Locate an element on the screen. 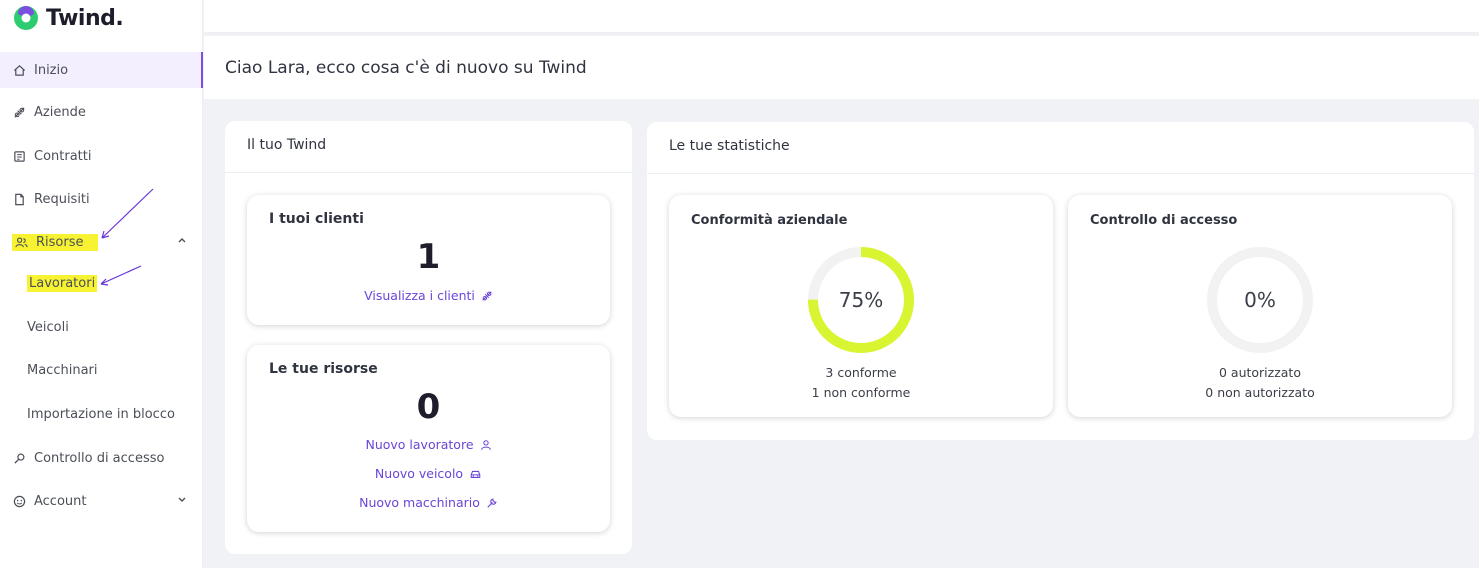 This screenshot has width=1479, height=568. risorse-highlight: Risorse is located at coordinates (55, 242).